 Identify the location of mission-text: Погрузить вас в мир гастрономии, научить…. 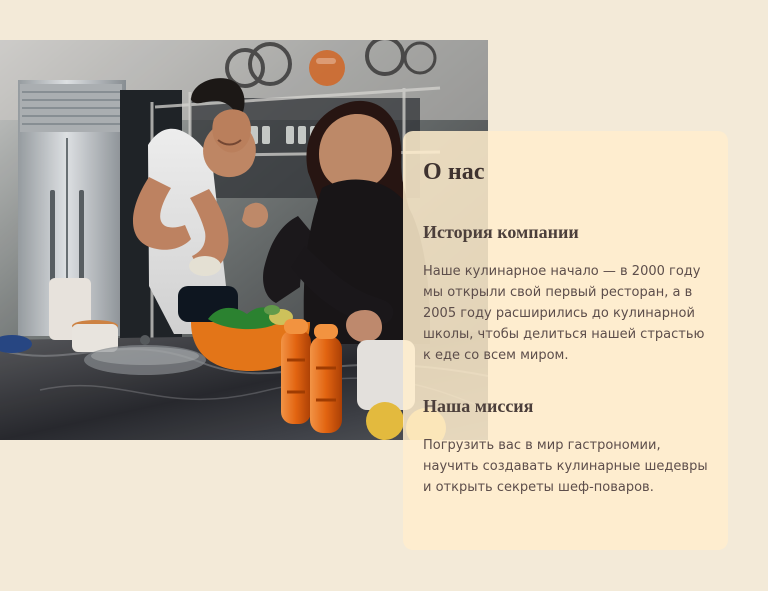
(565, 466).